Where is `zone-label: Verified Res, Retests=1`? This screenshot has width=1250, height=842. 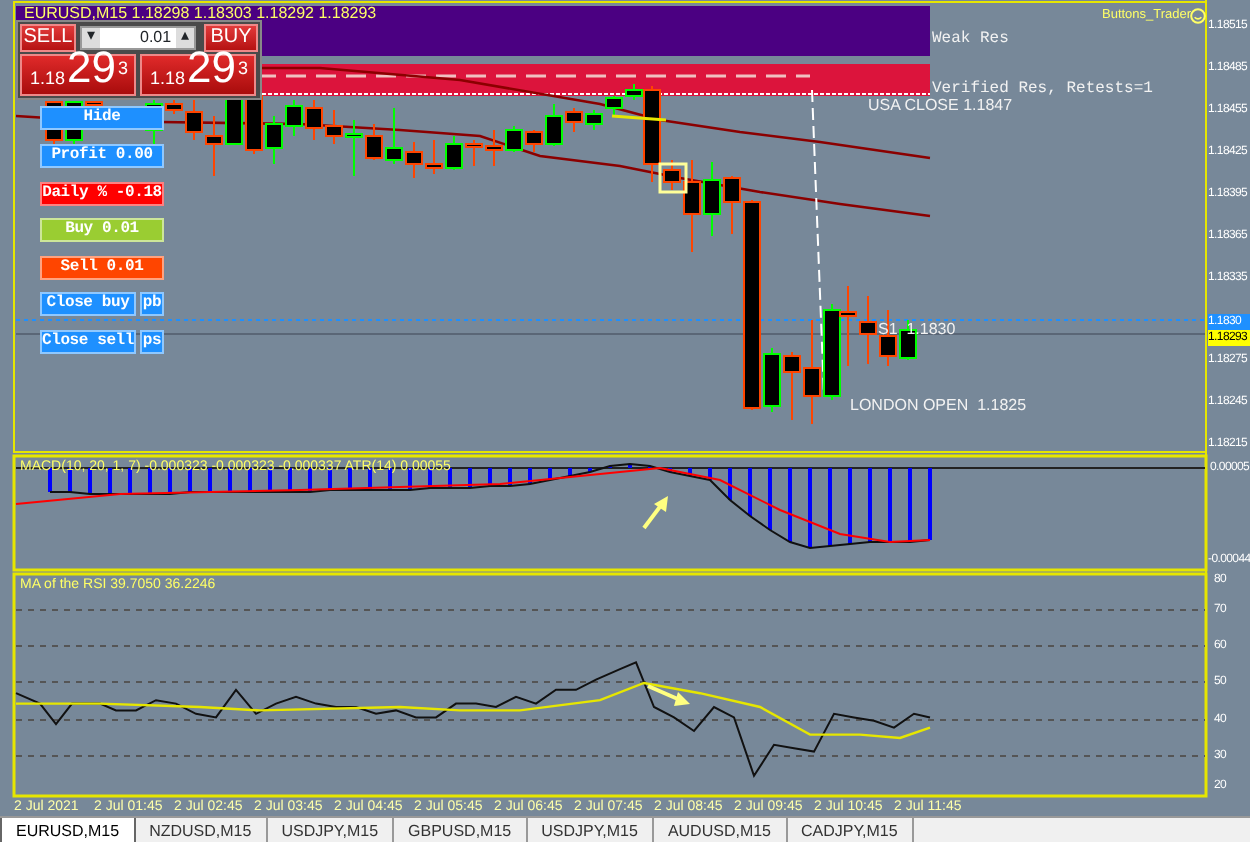 zone-label: Verified Res, Retests=1 is located at coordinates (1042, 90).